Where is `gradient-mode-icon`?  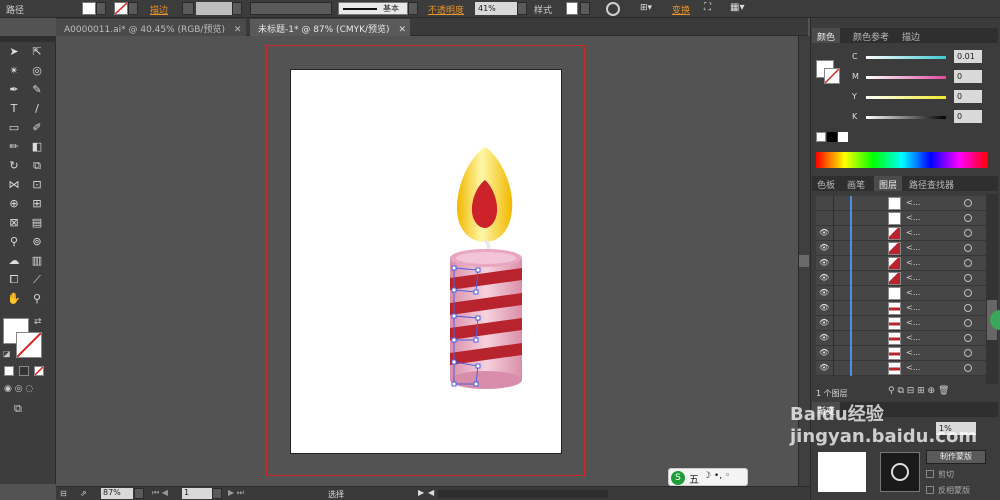 gradient-mode-icon is located at coordinates (24, 371).